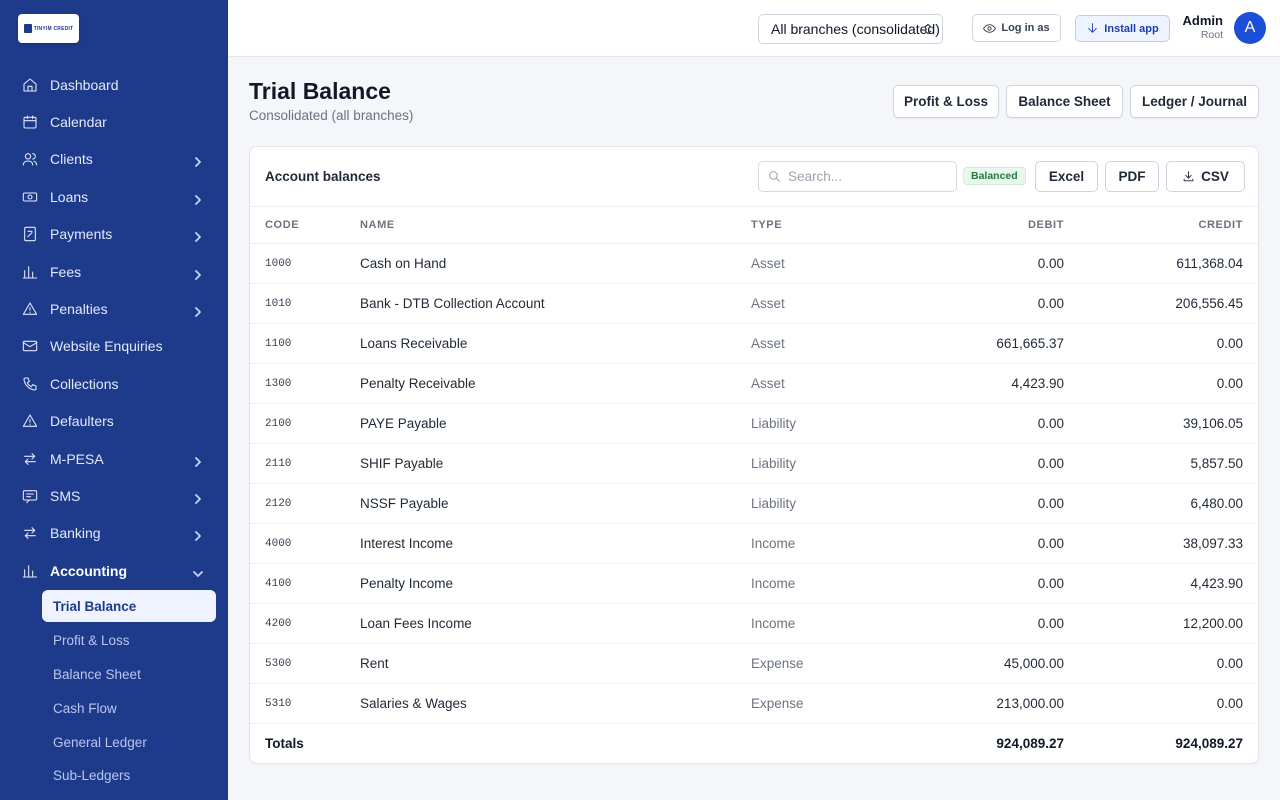  What do you see at coordinates (65, 495) in the screenshot?
I see `sidebar-item-label: SMS` at bounding box center [65, 495].